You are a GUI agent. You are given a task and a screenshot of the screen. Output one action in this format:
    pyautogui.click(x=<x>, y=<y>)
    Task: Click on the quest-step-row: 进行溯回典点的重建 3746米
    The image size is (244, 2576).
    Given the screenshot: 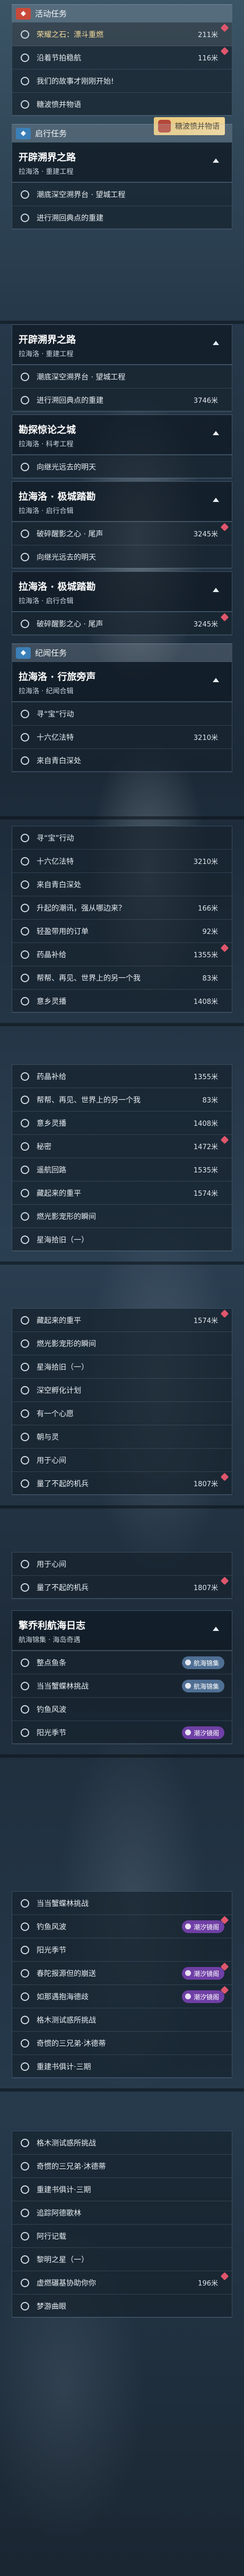 What is the action you would take?
    pyautogui.click(x=122, y=400)
    